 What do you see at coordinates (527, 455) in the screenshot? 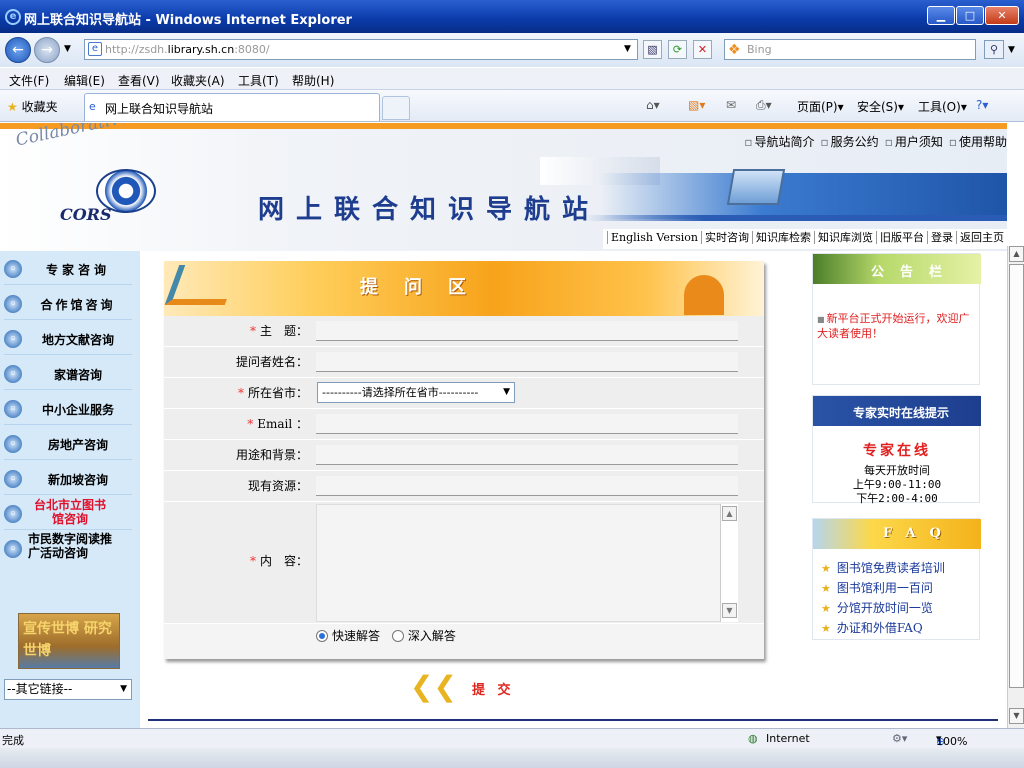
I see `purpose-input` at bounding box center [527, 455].